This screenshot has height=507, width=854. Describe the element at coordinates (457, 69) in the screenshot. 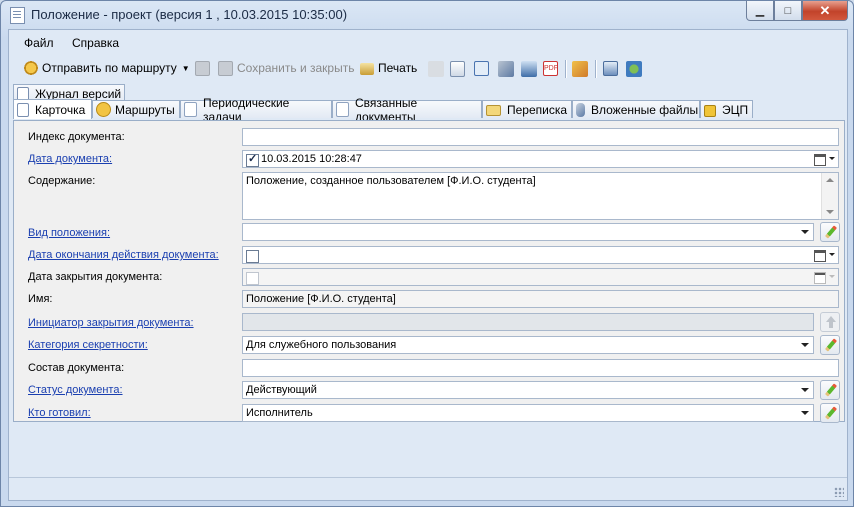

I see `approve-icon` at that location.